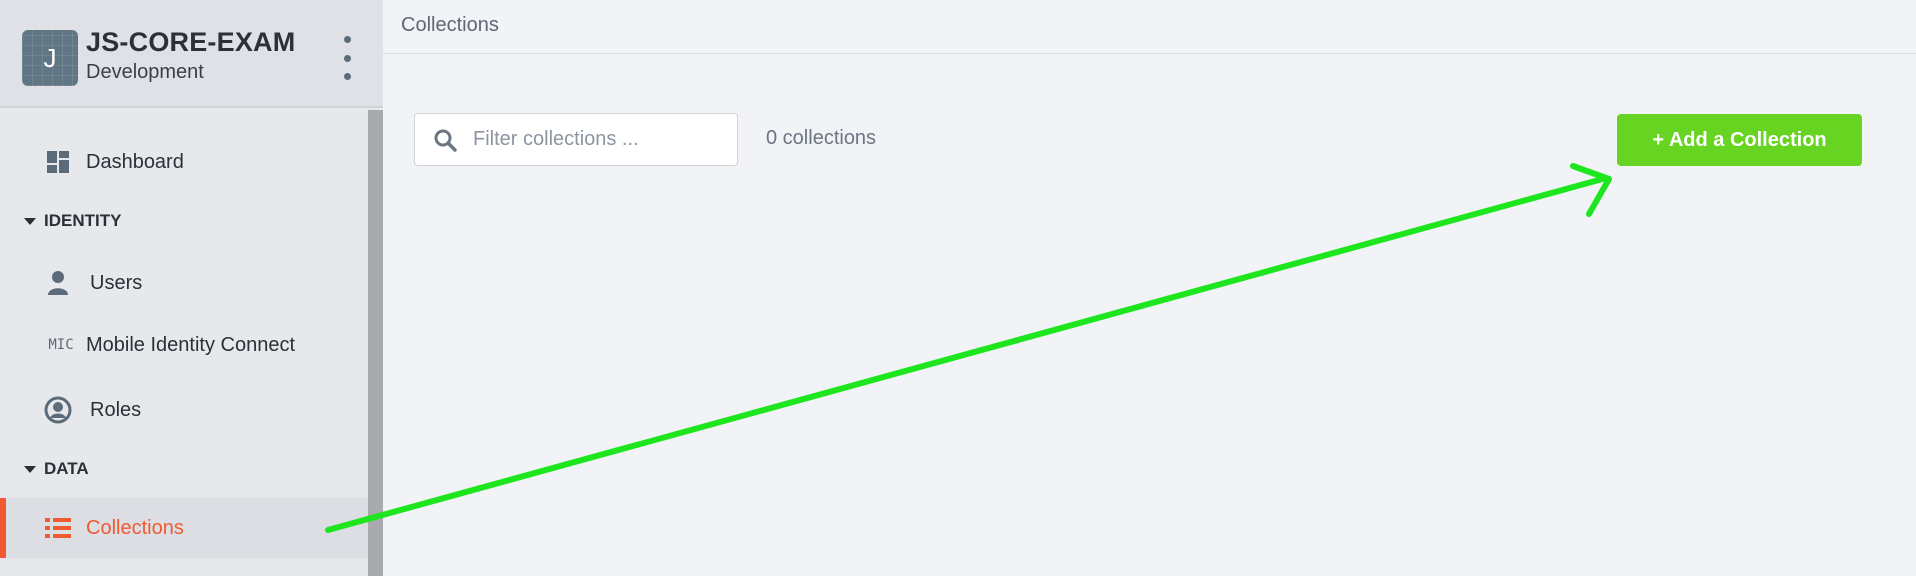 The image size is (1916, 576). Describe the element at coordinates (600, 139) in the screenshot. I see `search-input` at that location.